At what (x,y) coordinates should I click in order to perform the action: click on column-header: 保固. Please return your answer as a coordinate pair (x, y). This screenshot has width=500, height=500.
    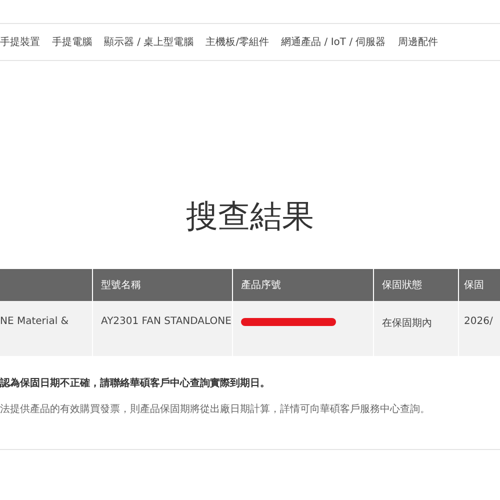
    Looking at the image, I should click on (479, 285).